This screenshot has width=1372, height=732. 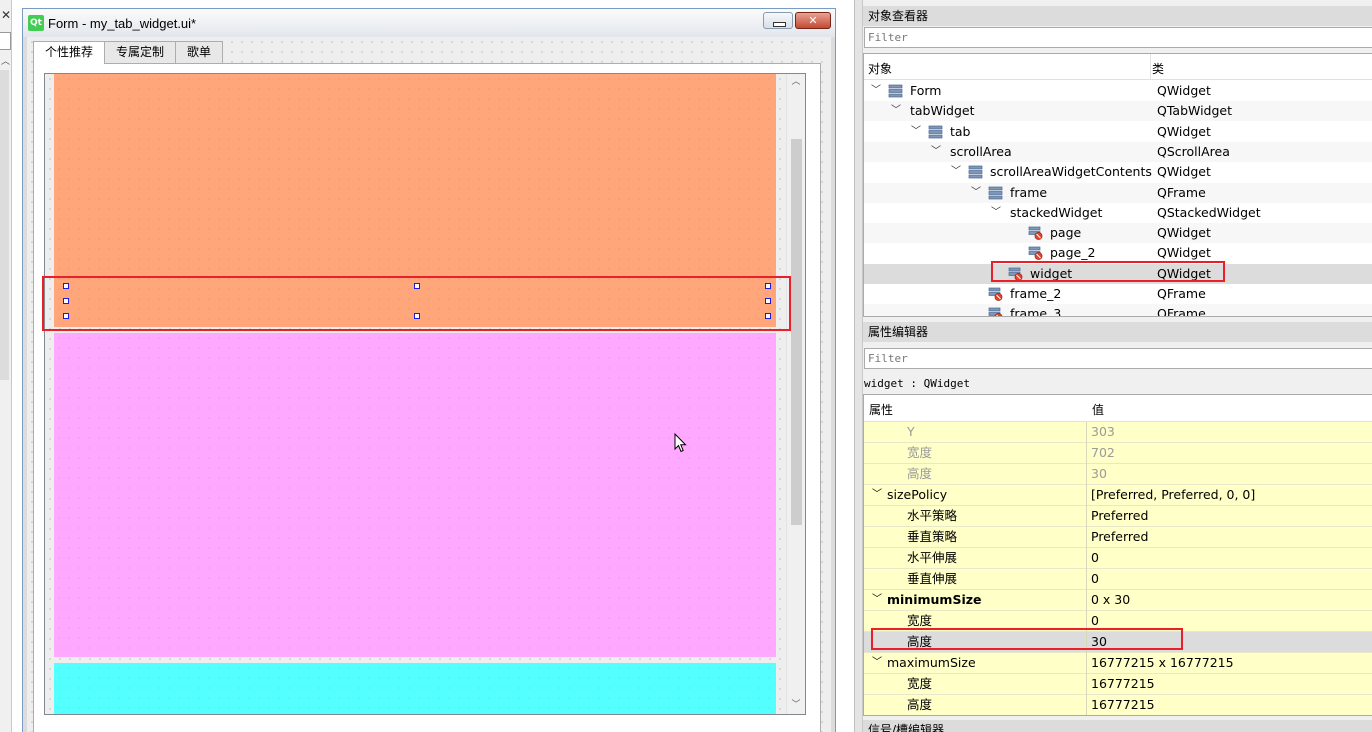 What do you see at coordinates (920, 683) in the screenshot?
I see `property-name: 宽度` at bounding box center [920, 683].